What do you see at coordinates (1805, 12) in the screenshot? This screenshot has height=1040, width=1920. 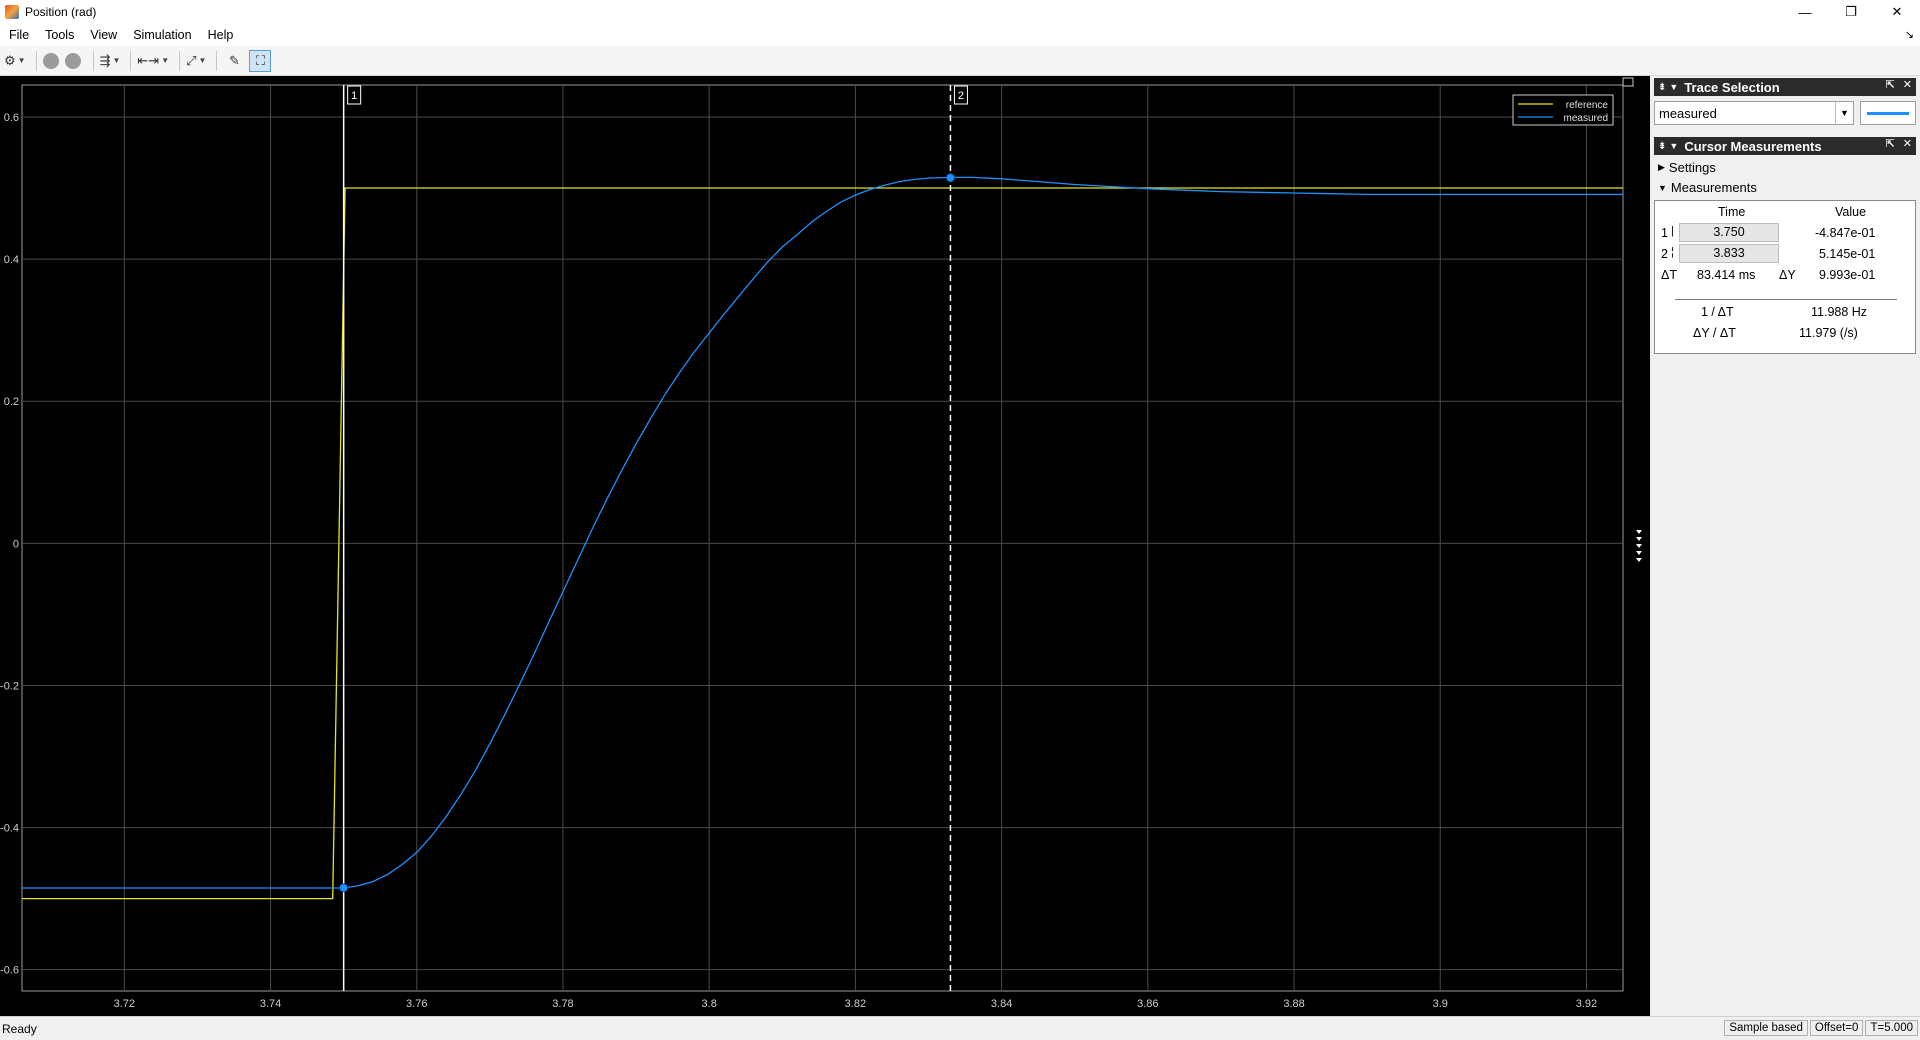 I see `minimize-button: —` at bounding box center [1805, 12].